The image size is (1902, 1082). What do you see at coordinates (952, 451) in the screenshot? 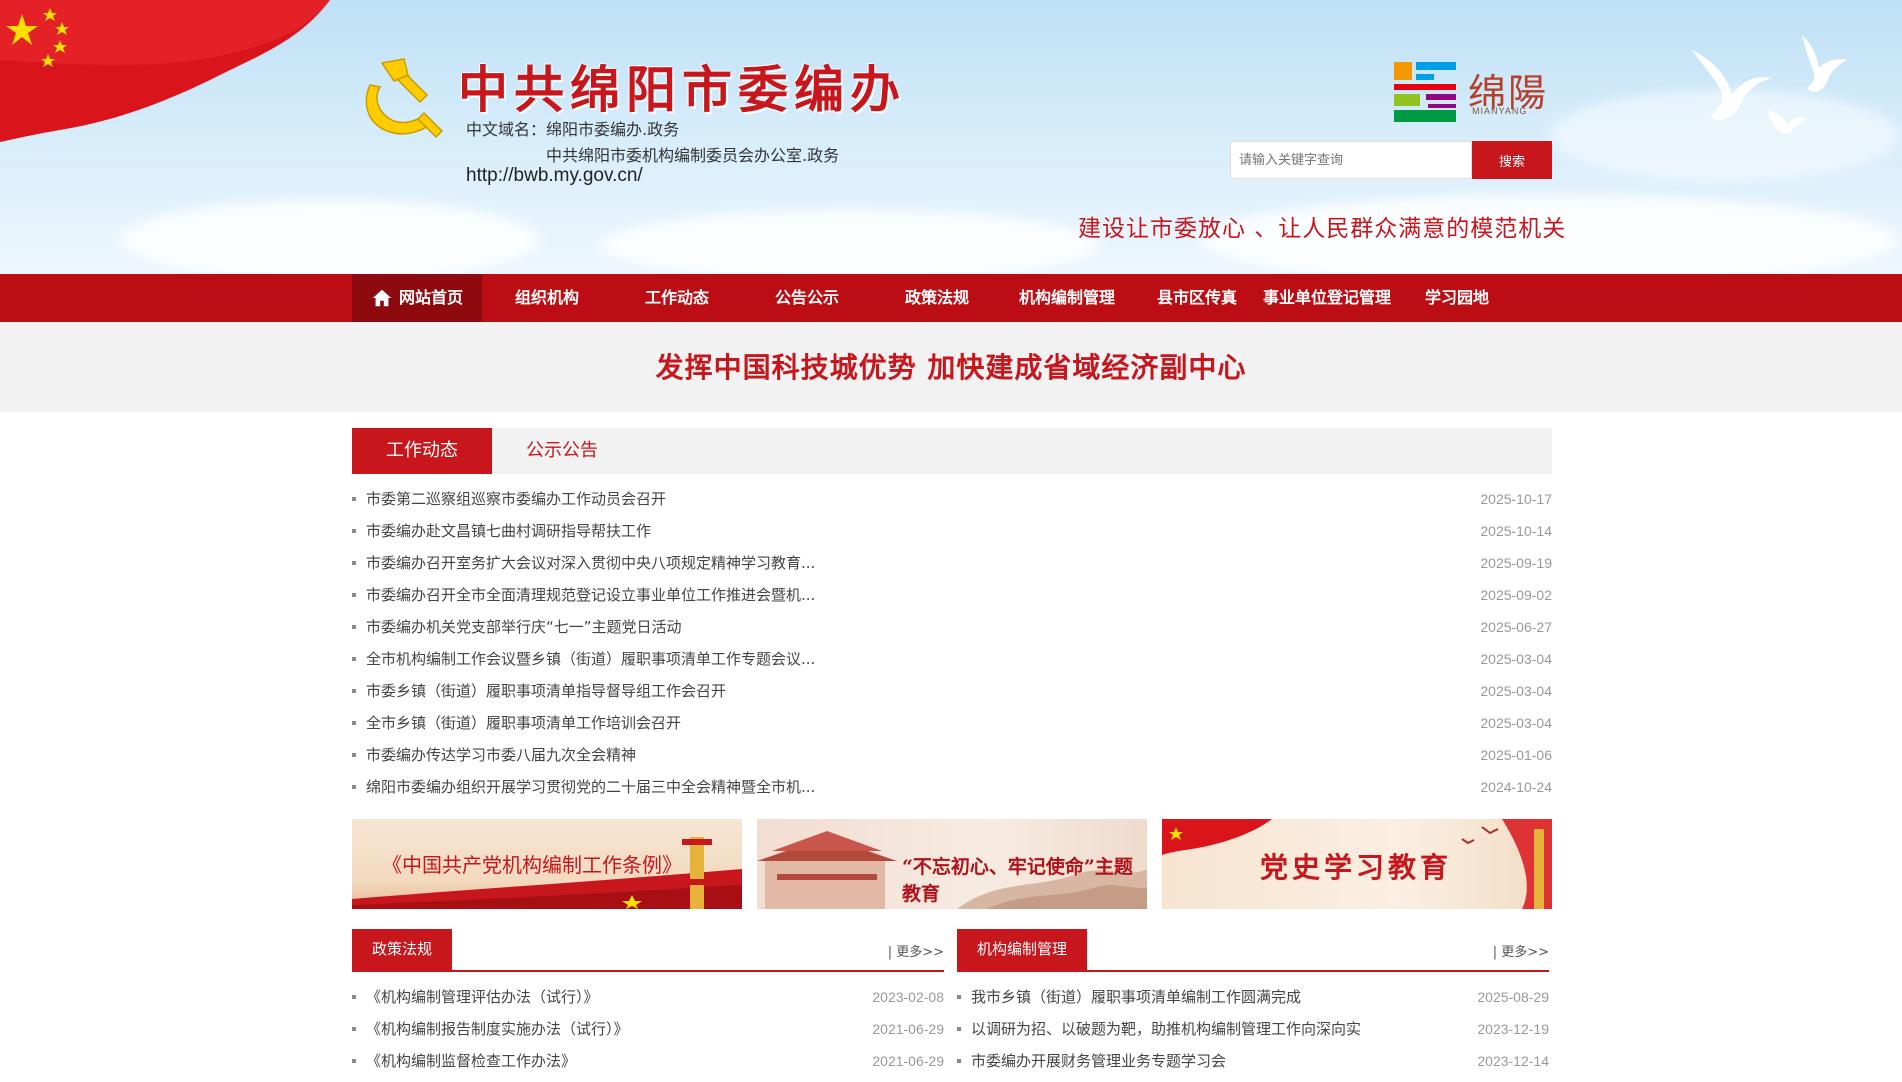
I see `news-tabs: 工作动态 公示公告` at bounding box center [952, 451].